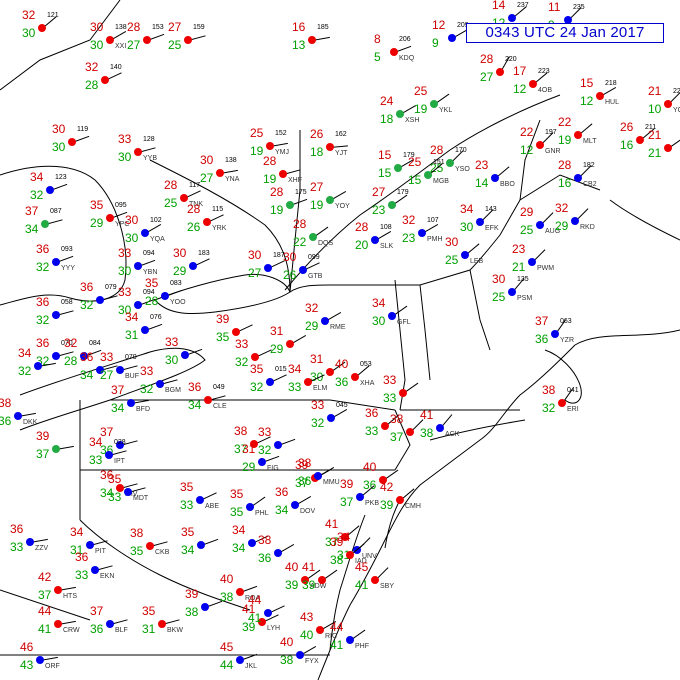 This screenshot has height=680, width=680. I want to click on dewpoint-value: 34, so click(282, 510).